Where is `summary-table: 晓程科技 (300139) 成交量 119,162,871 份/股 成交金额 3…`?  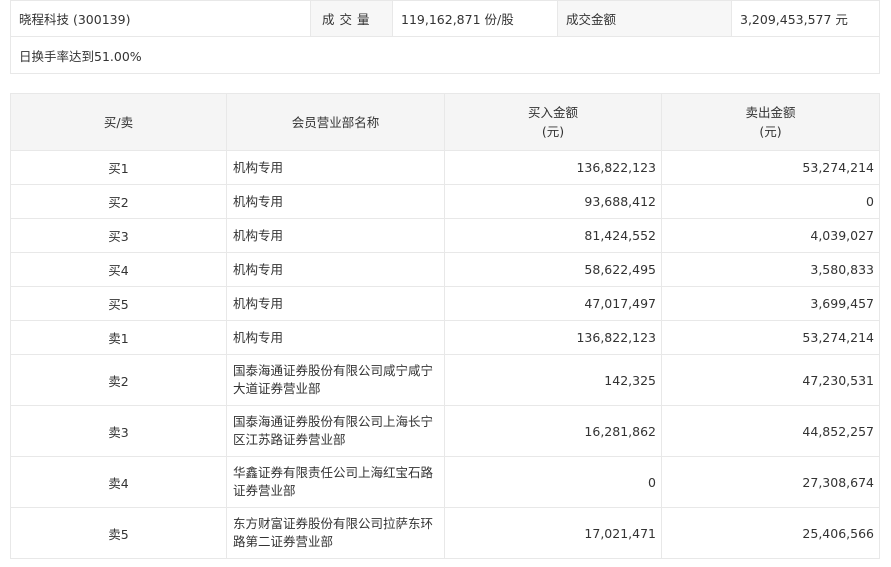
summary-table: 晓程科技 (300139) 成交量 119,162,871 份/股 成交金额 3… is located at coordinates (445, 37).